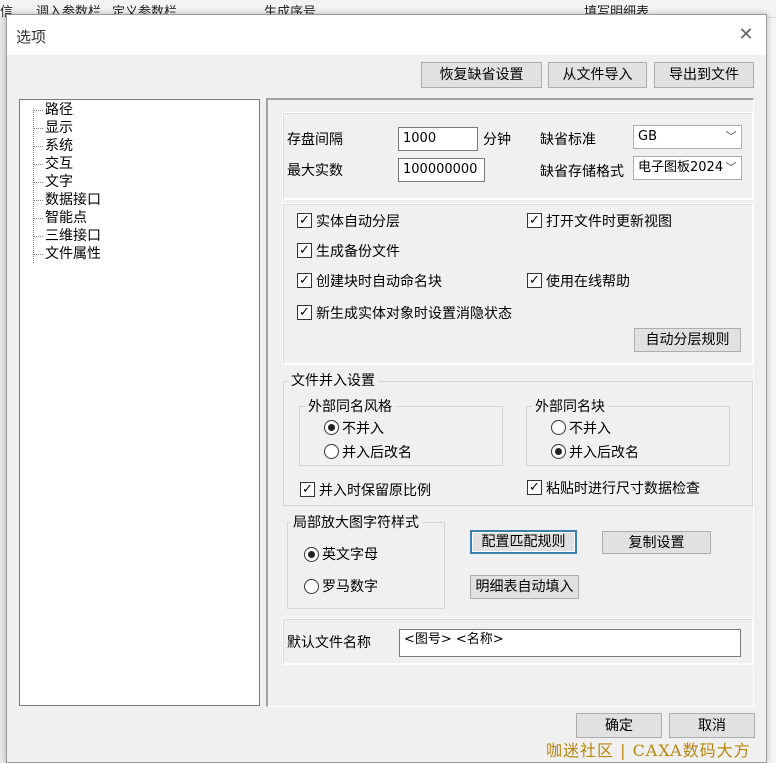 The width and height of the screenshot is (776, 763). What do you see at coordinates (497, 140) in the screenshot?
I see `save-interval-unit: 分钟` at bounding box center [497, 140].